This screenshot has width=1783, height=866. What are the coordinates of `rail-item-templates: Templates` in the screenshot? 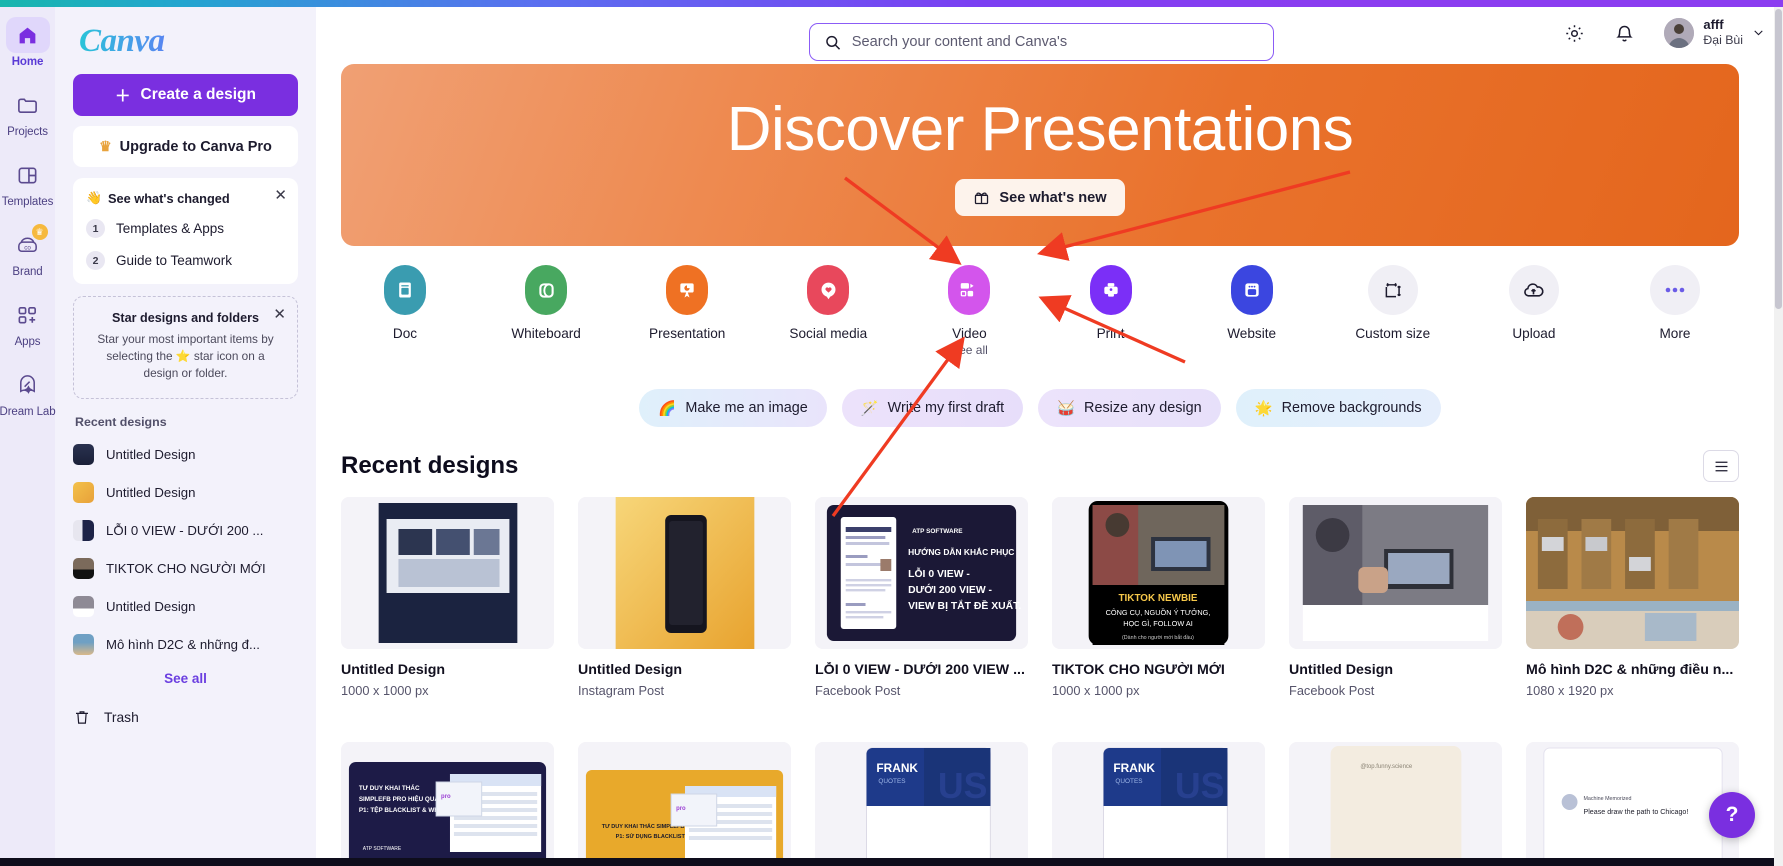 It's located at (27, 182).